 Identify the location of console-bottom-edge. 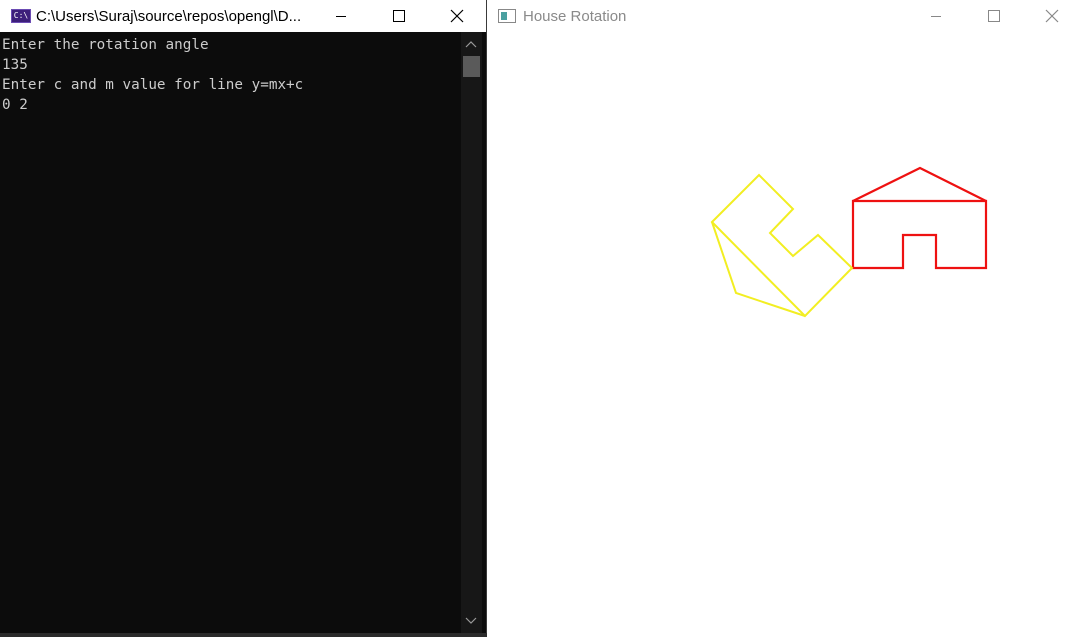
(243, 635).